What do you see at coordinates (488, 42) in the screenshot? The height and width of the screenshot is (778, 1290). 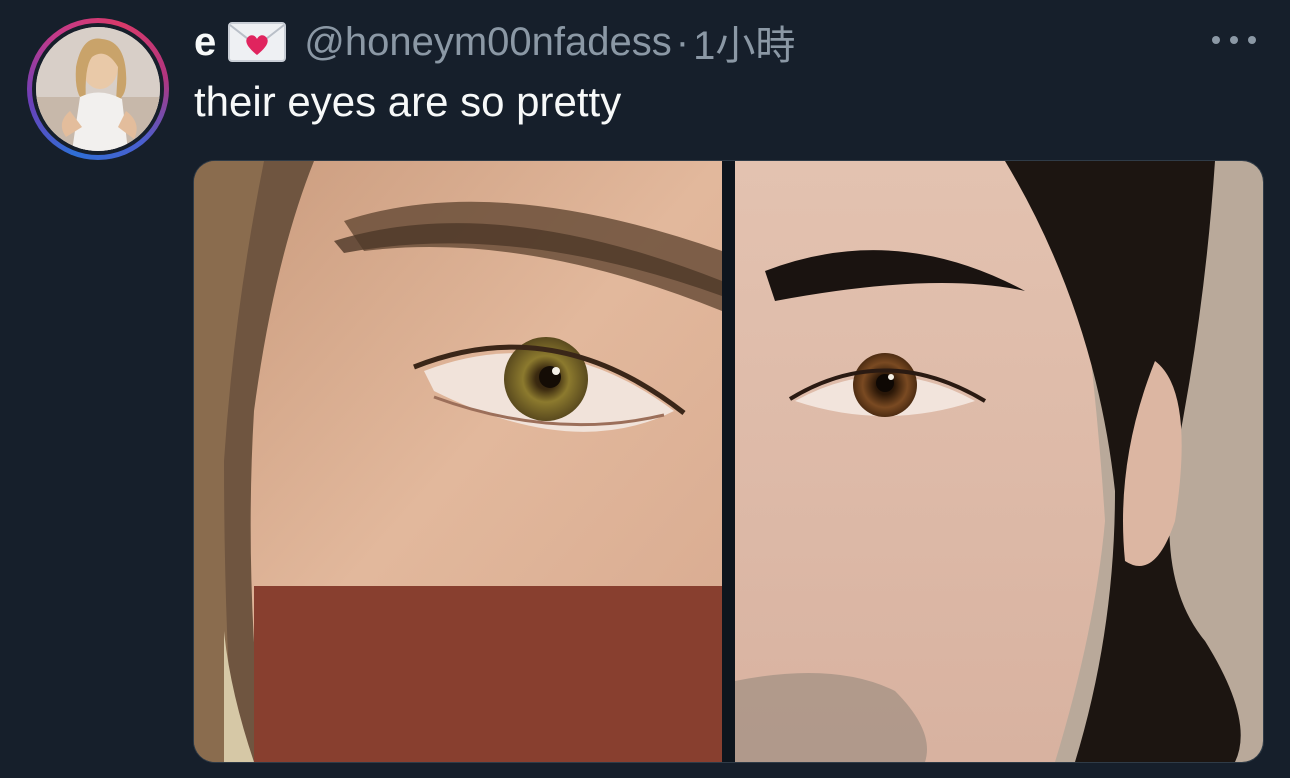 I see `user-handle: @honeym00nfadess` at bounding box center [488, 42].